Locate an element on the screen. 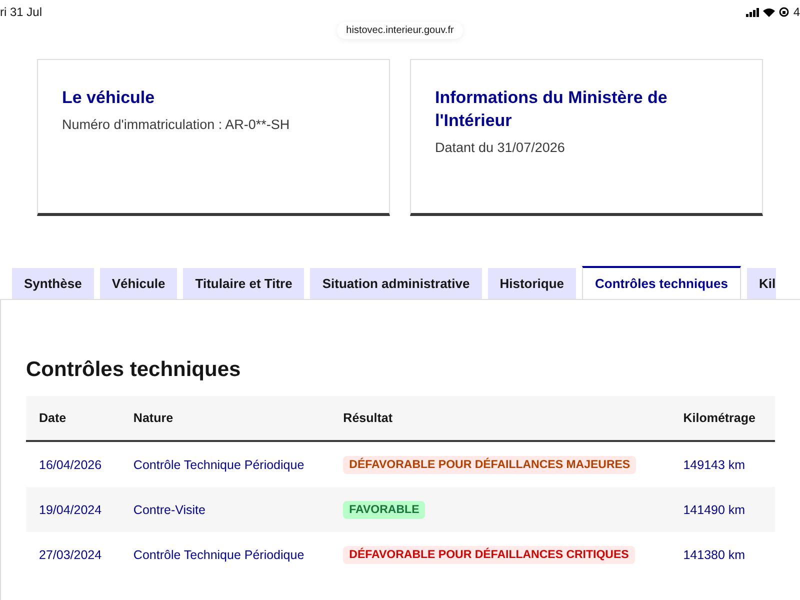 The width and height of the screenshot is (800, 600). table-cell: 141490 km is located at coordinates (722, 509).